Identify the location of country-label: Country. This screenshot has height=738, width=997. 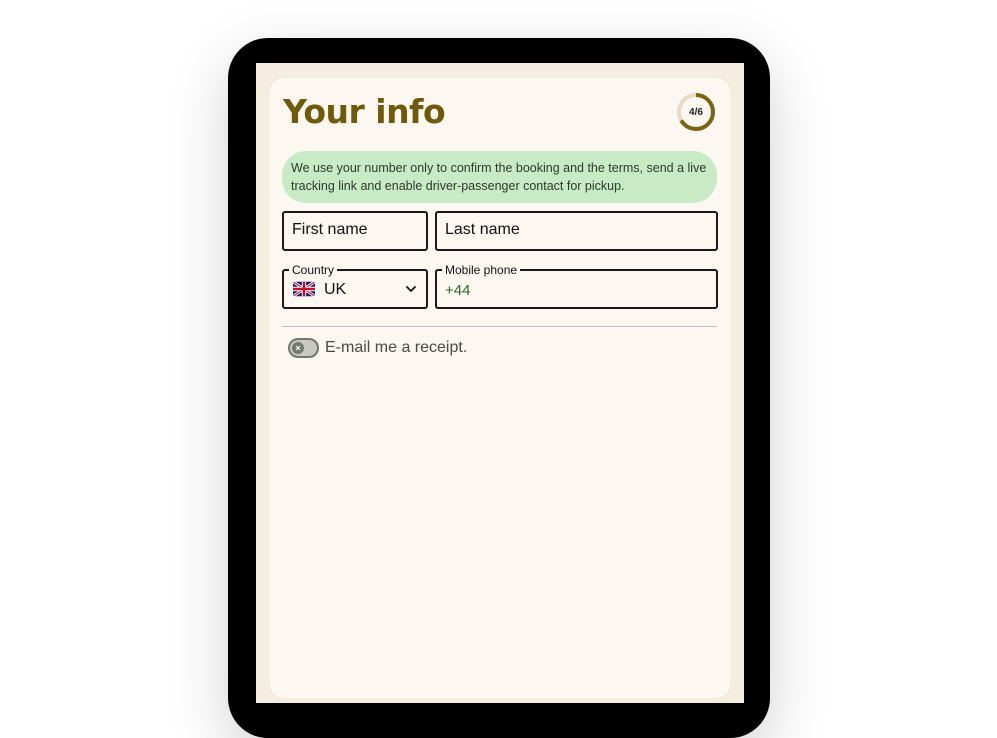
(313, 270).